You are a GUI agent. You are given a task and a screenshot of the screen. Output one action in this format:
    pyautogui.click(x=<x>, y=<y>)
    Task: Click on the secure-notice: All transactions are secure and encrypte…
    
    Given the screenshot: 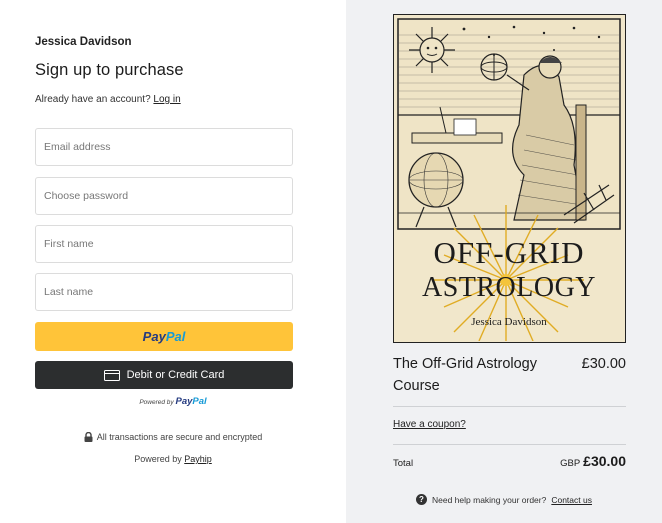 What is the action you would take?
    pyautogui.click(x=173, y=437)
    